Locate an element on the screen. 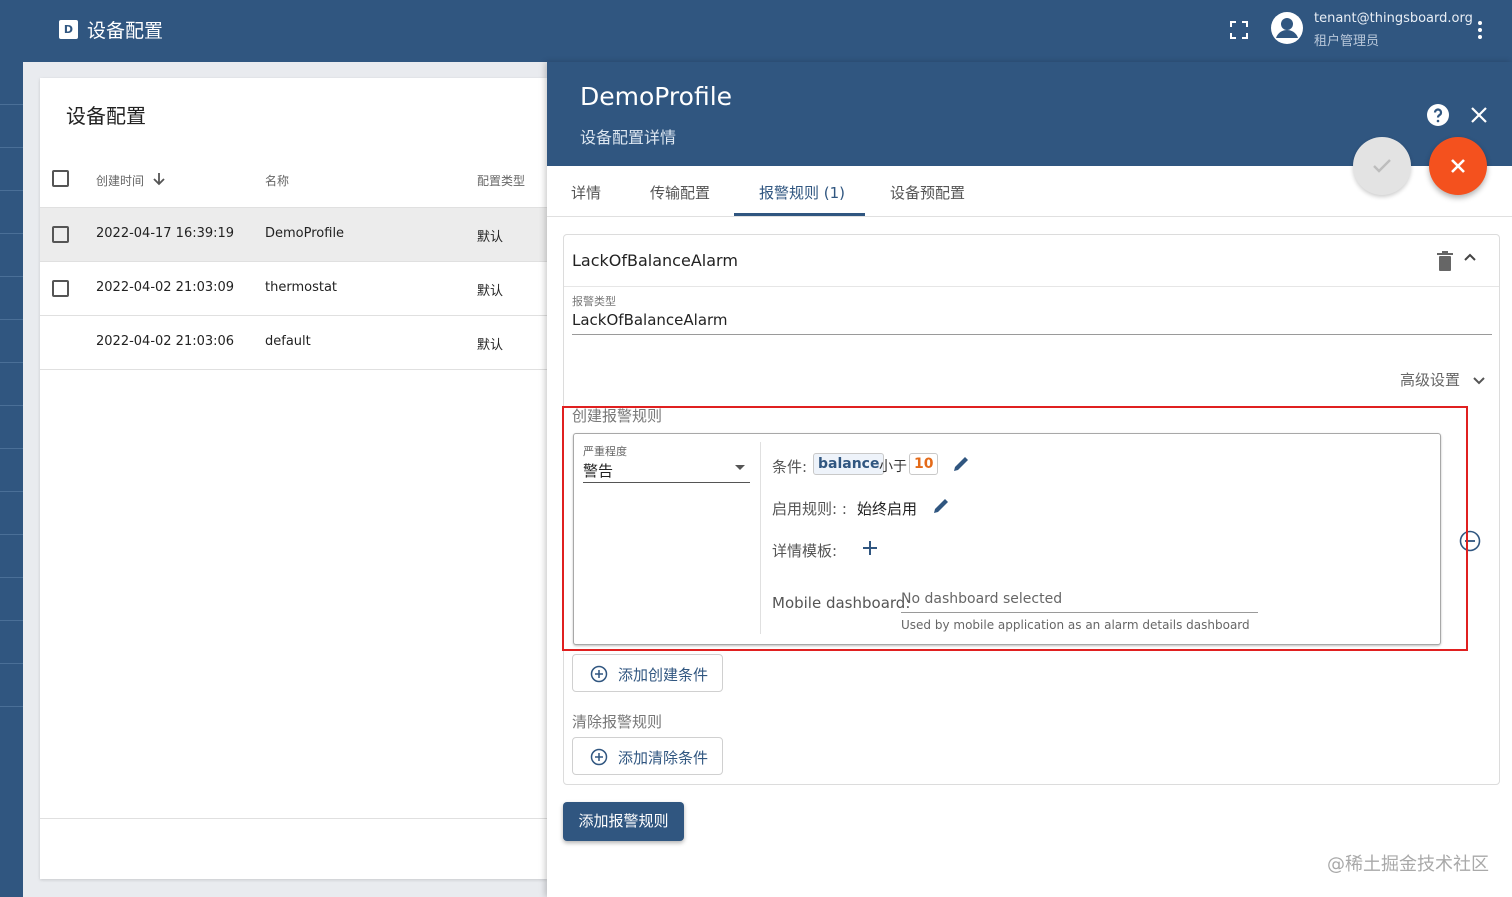 The width and height of the screenshot is (1512, 897). account-avatar-icon is located at coordinates (1287, 28).